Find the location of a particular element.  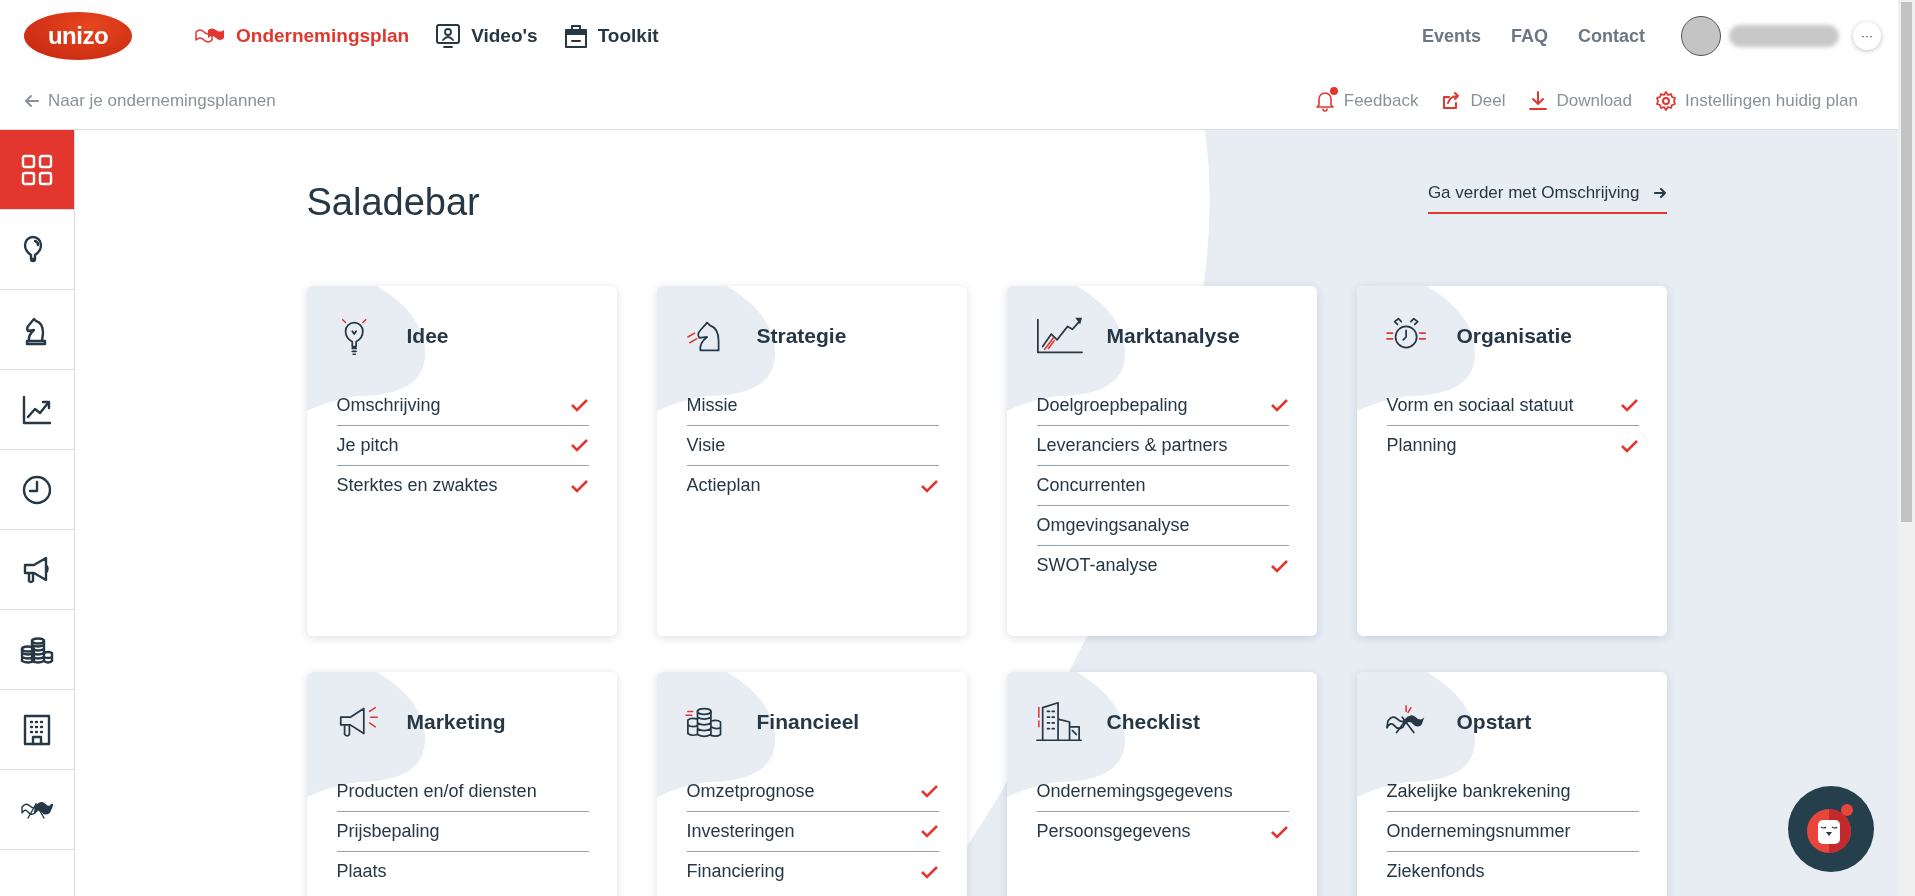

more-button: ··· is located at coordinates (1867, 36).